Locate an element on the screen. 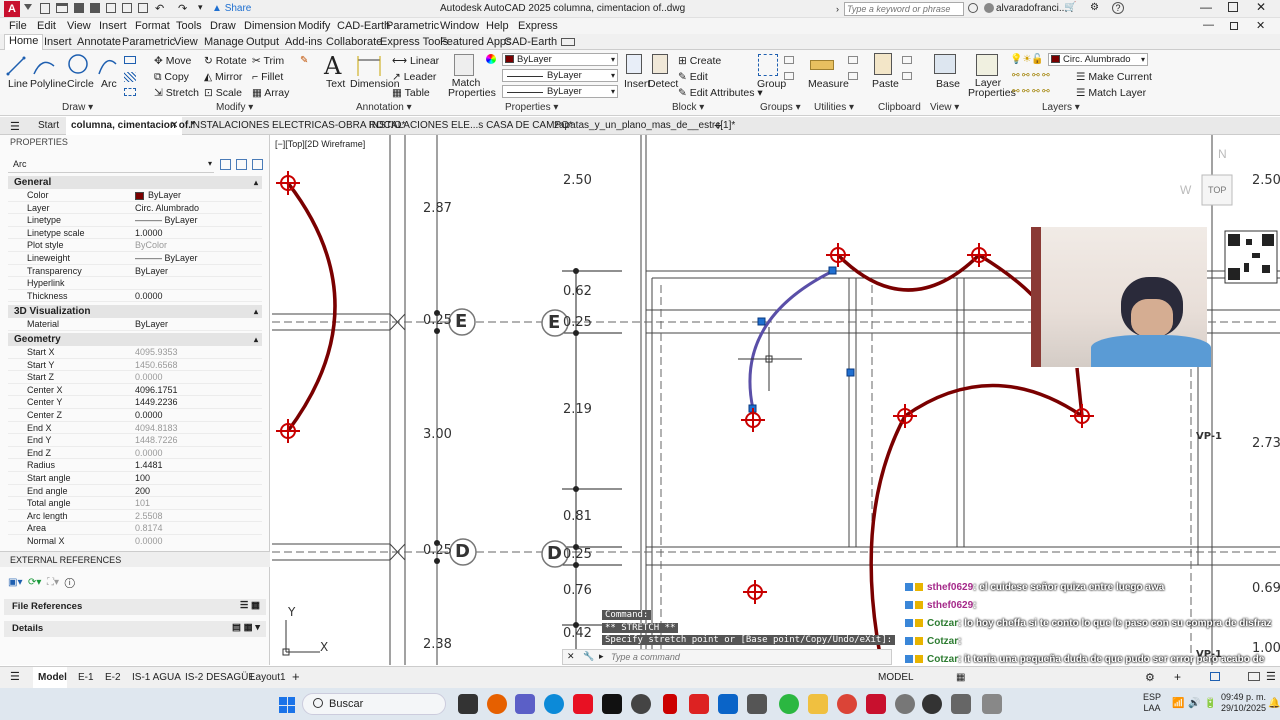 The image size is (1280, 720). annotation-panel-label: Annotation ▾ is located at coordinates (384, 107).